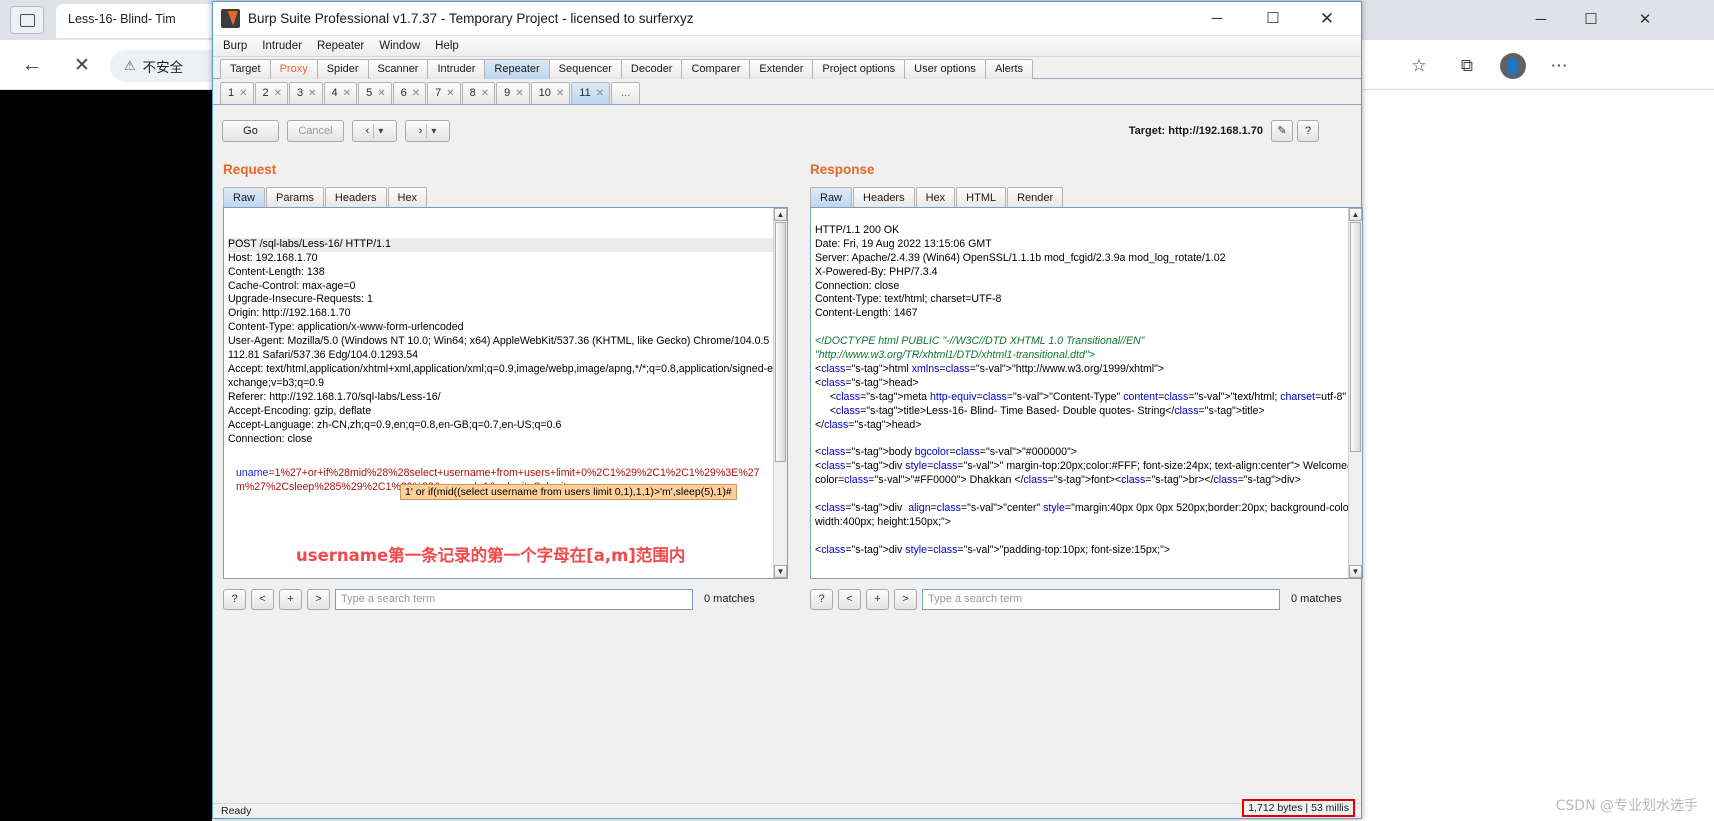  What do you see at coordinates (27, 20) in the screenshot?
I see `tab-grid-icon` at bounding box center [27, 20].